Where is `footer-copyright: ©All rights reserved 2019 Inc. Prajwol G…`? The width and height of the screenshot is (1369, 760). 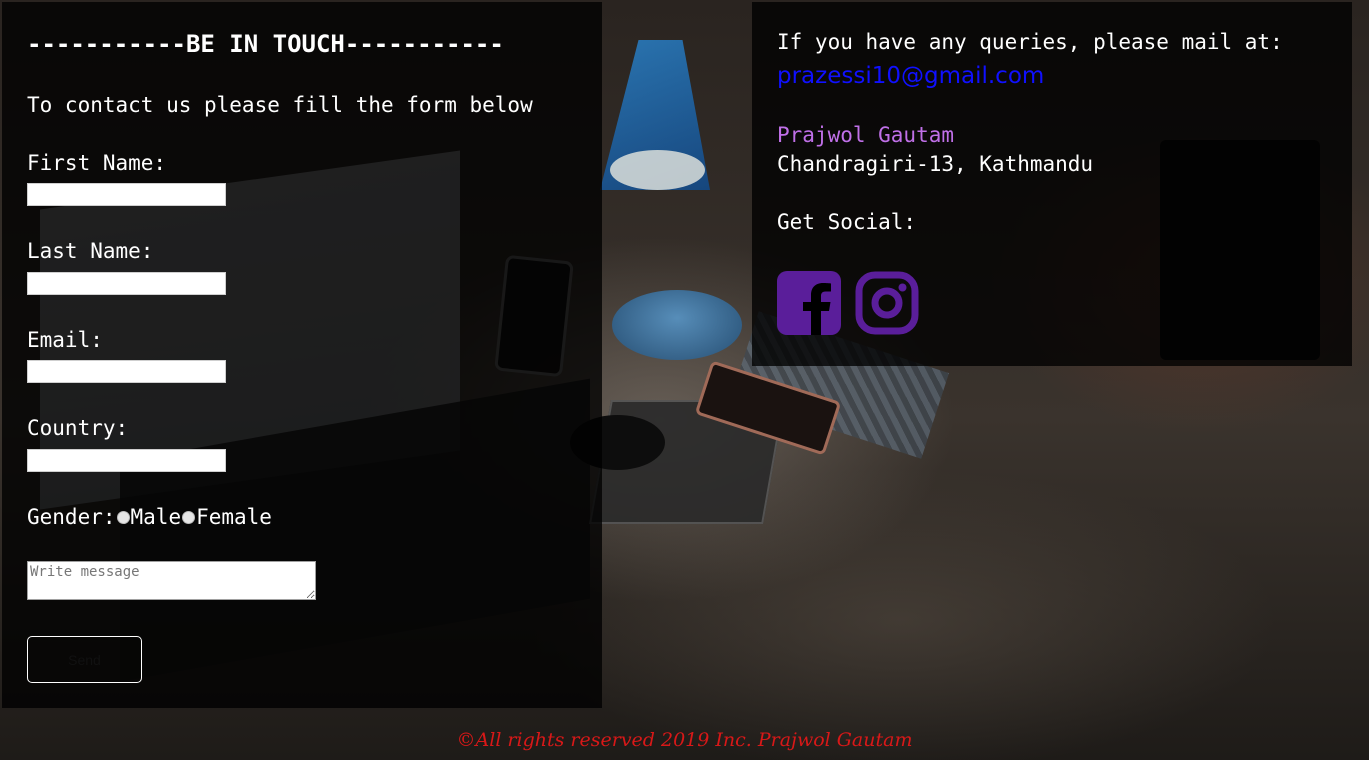 footer-copyright: ©All rights reserved 2019 Inc. Prajwol G… is located at coordinates (684, 740).